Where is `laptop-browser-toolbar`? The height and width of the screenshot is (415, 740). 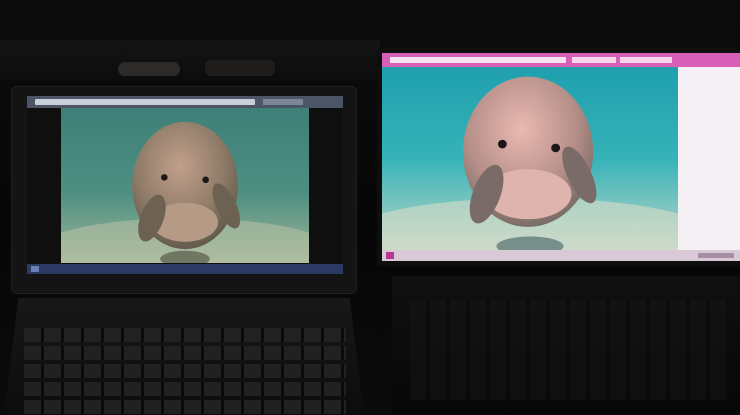 laptop-browser-toolbar is located at coordinates (185, 102).